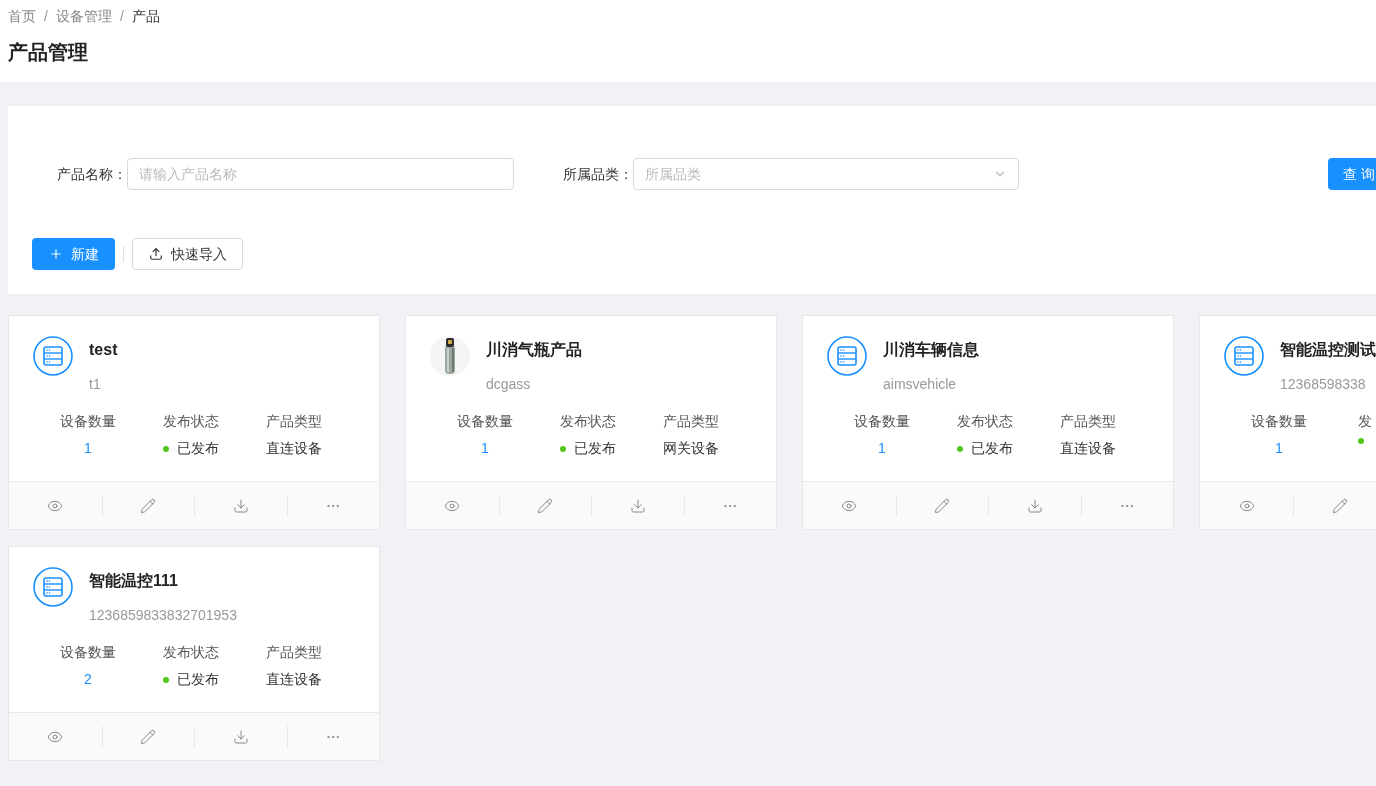  Describe the element at coordinates (691, 448) in the screenshot. I see `stat-value: 网关设备` at that location.